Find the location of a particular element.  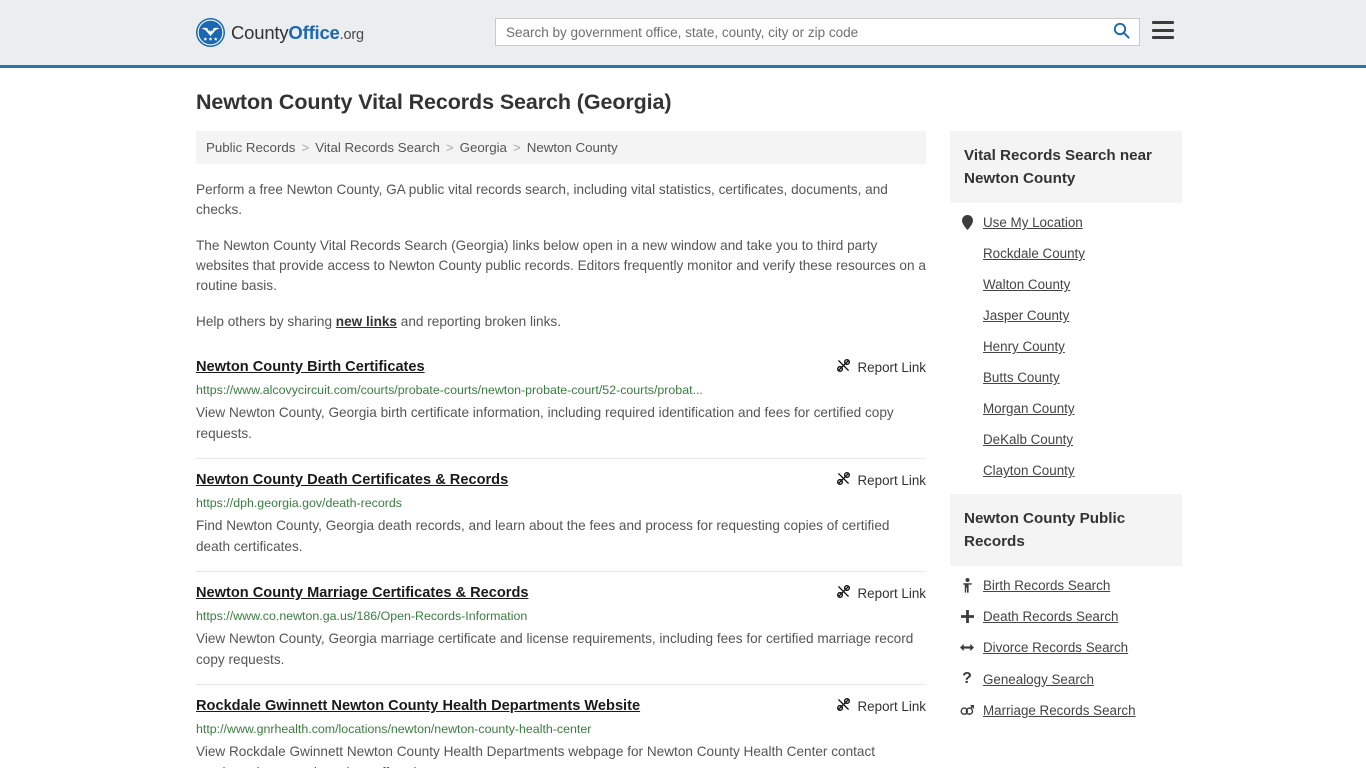

sidebar-link-label: Walton County is located at coordinates (1026, 284).